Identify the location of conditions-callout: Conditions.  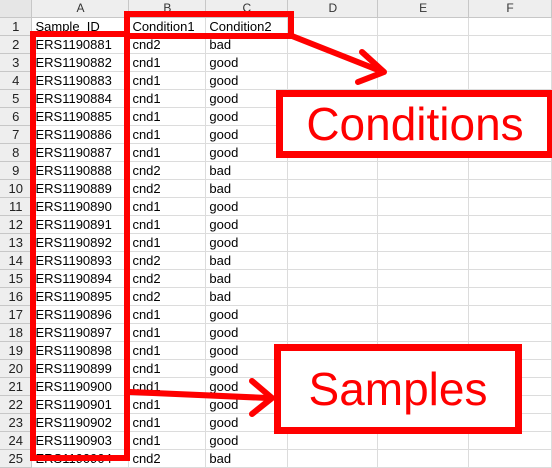
(414, 124).